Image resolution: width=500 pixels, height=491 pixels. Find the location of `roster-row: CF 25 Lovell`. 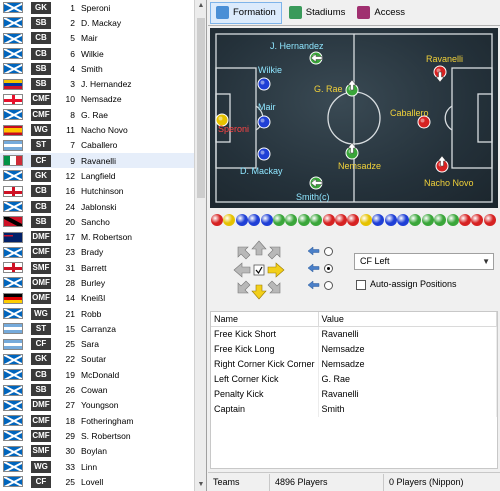

roster-row: CF 25 Lovell is located at coordinates (103, 481).